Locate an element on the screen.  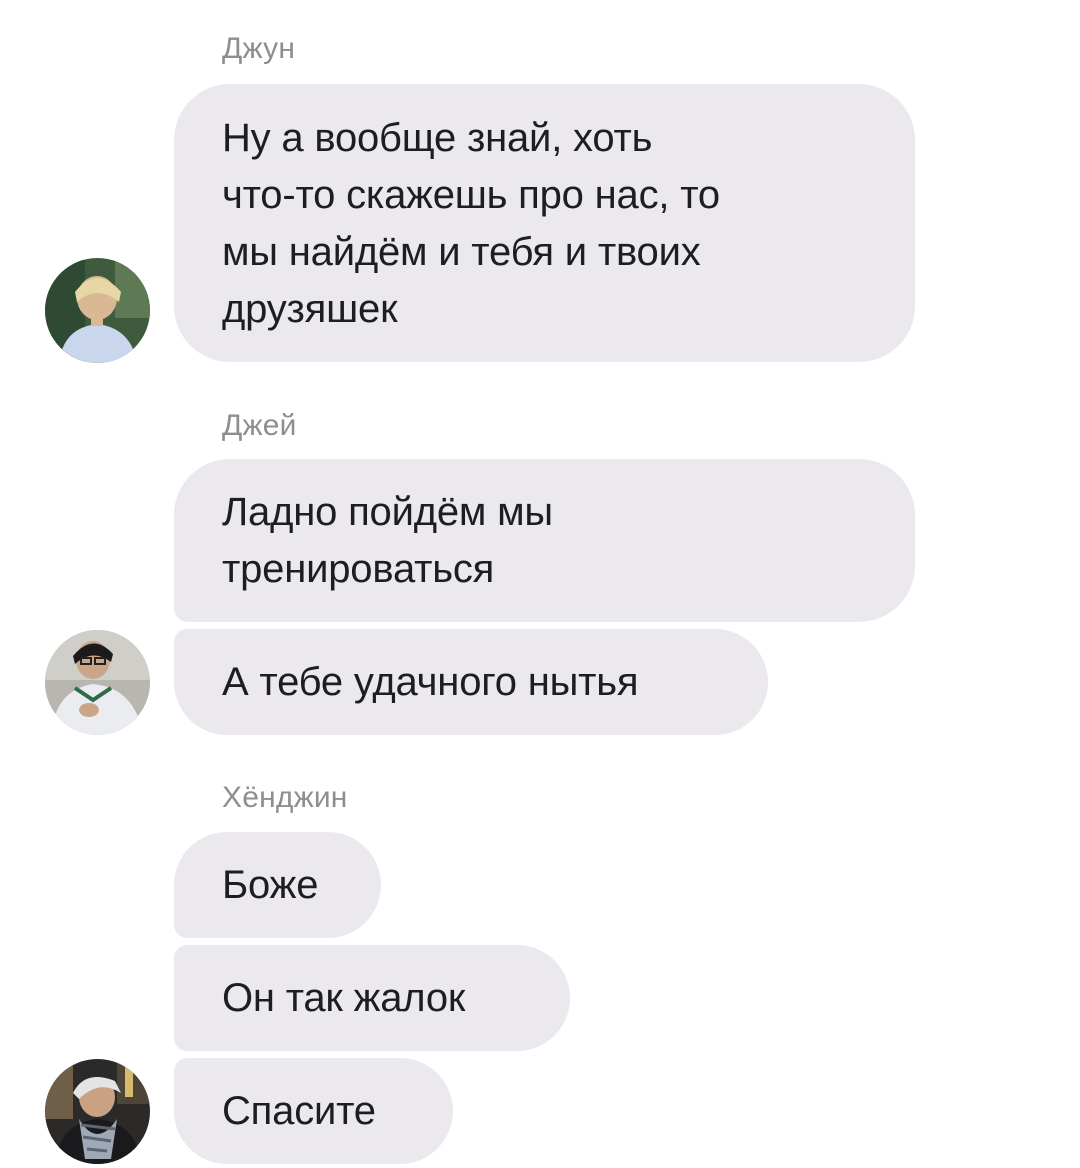
message-bubble: Он так жалок is located at coordinates (372, 998).